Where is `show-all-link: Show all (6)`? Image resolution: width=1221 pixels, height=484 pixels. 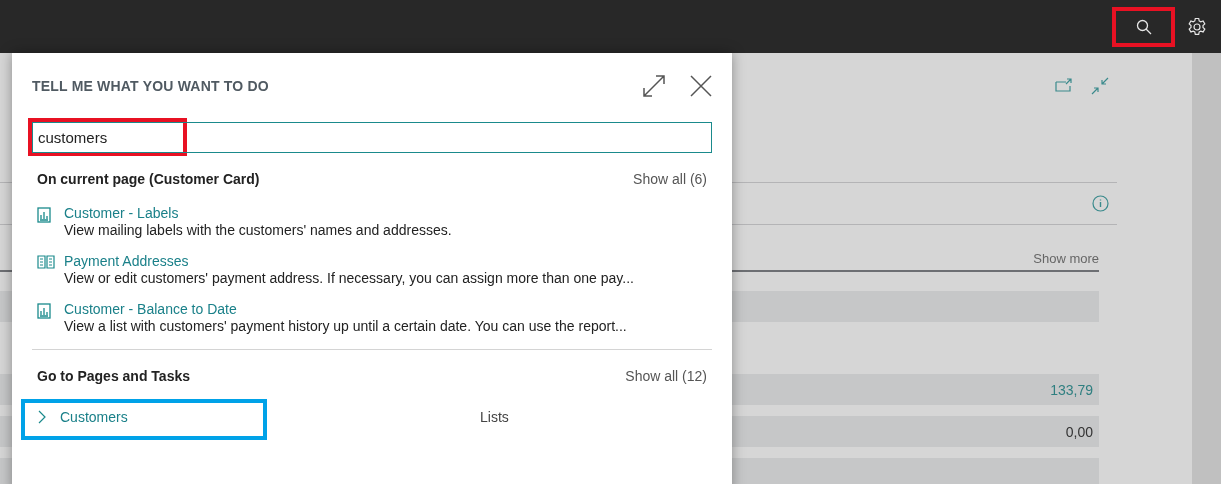 show-all-link: Show all (6) is located at coordinates (670, 179).